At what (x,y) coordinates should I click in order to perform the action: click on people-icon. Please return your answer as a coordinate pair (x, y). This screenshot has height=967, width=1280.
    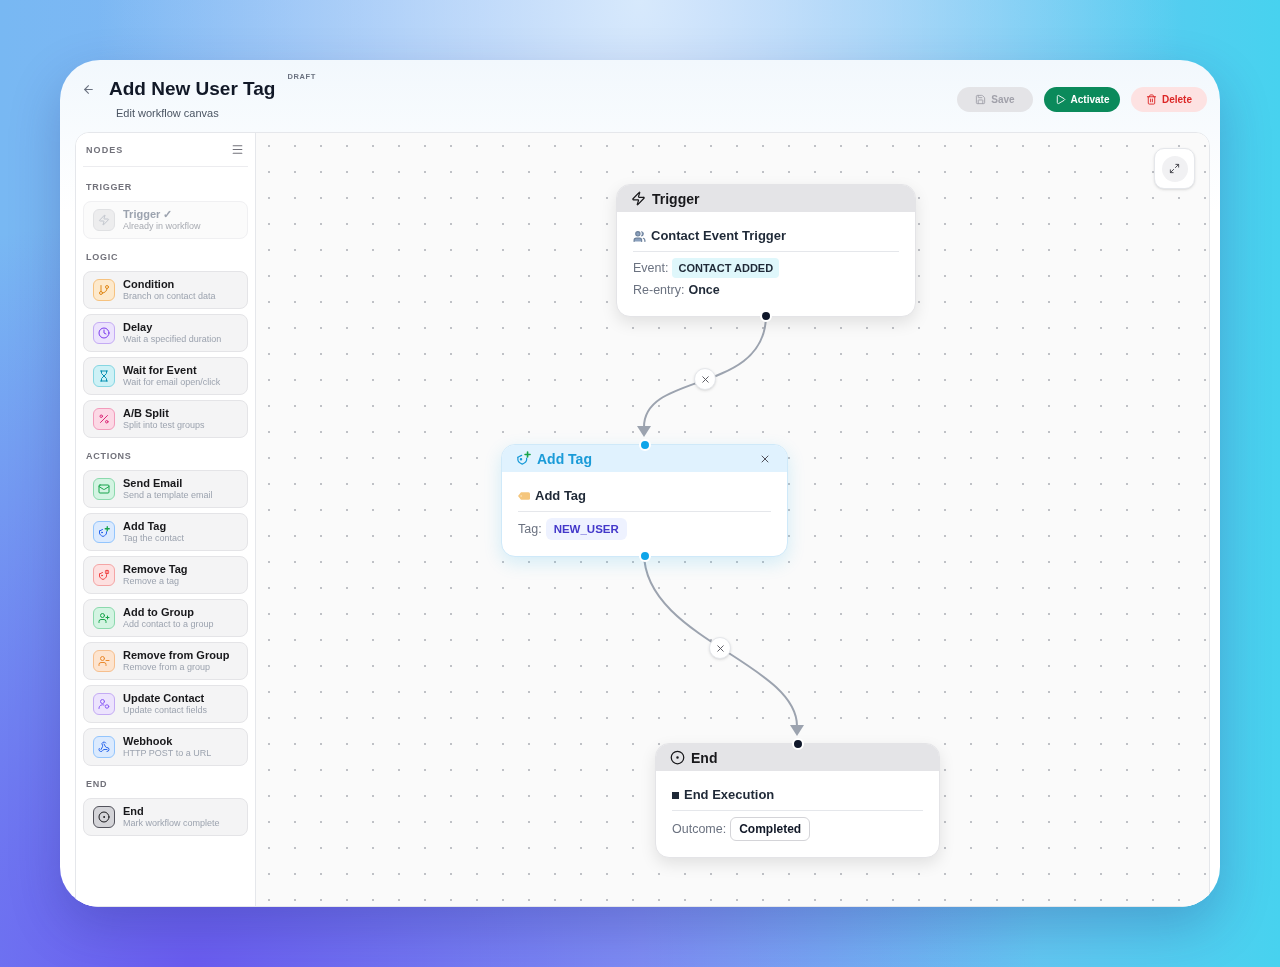
    Looking at the image, I should click on (639, 236).